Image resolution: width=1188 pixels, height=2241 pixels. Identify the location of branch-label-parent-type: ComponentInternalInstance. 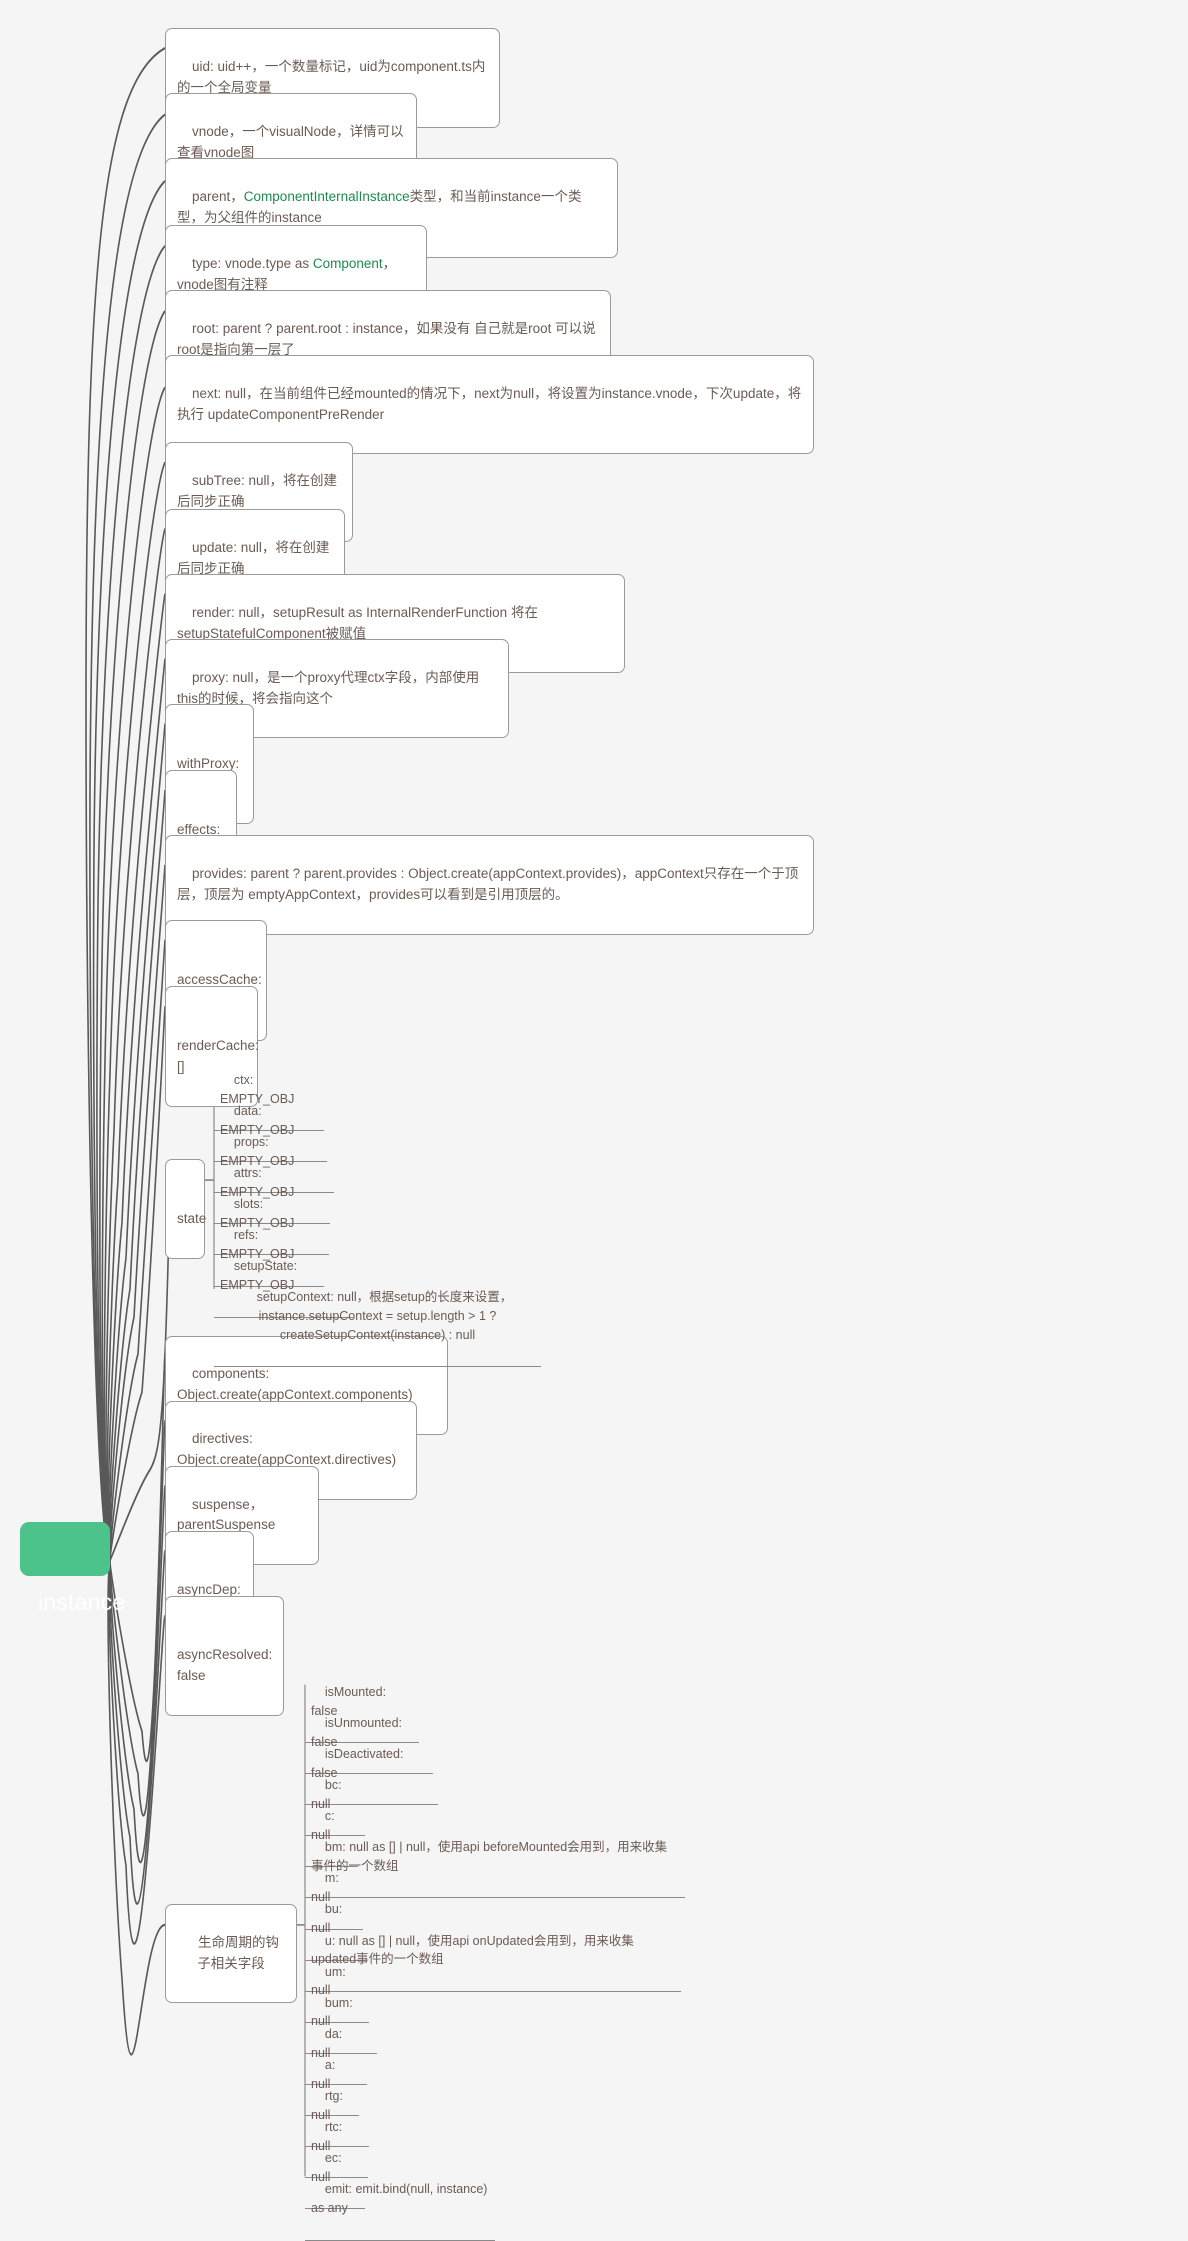
(326, 197).